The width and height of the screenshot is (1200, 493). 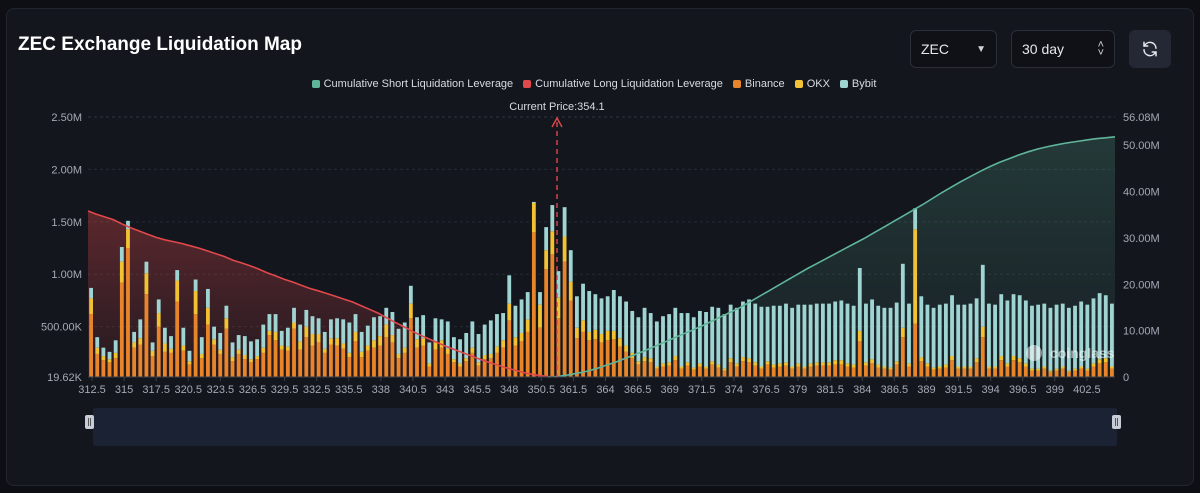 I want to click on x-tick-label: 345.5, so click(x=477, y=390).